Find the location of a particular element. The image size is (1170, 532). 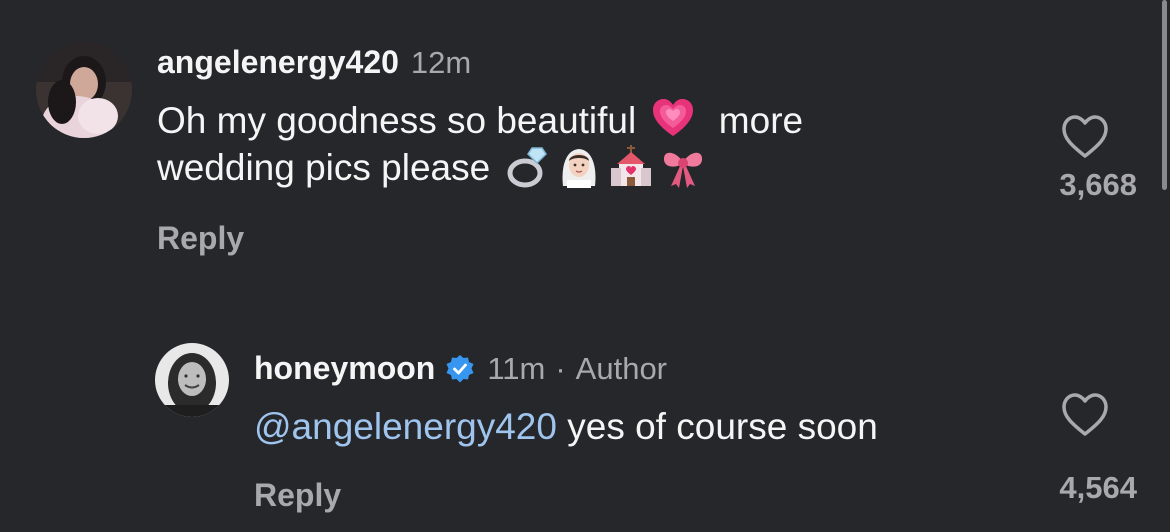

verified-badge-icon is located at coordinates (460, 369).